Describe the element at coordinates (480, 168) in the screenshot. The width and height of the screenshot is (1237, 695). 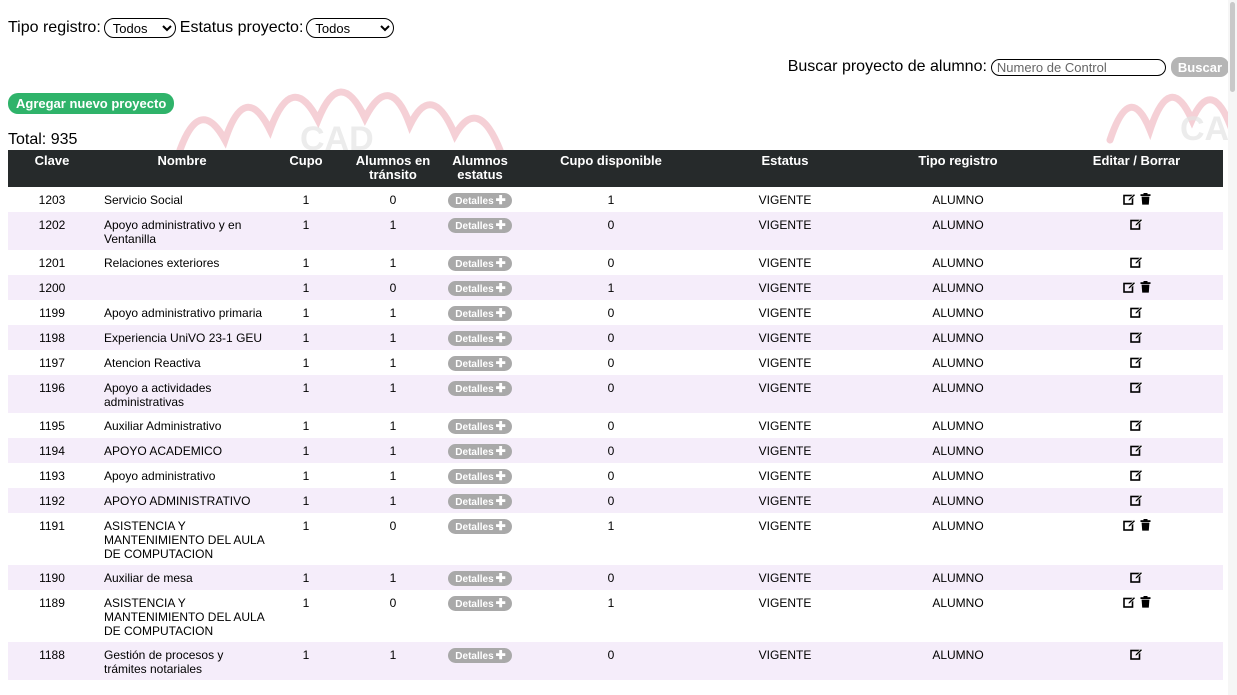
I see `column-header: Alumnos estatus` at that location.